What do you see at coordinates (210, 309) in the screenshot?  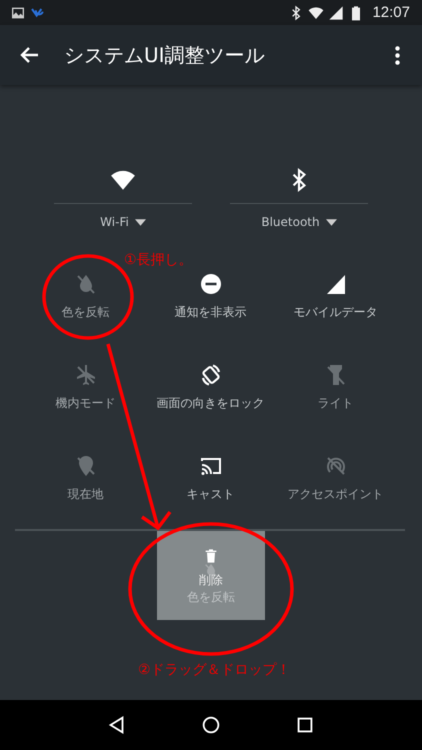 I see `quick-settings-tile: 通知を非表示` at bounding box center [210, 309].